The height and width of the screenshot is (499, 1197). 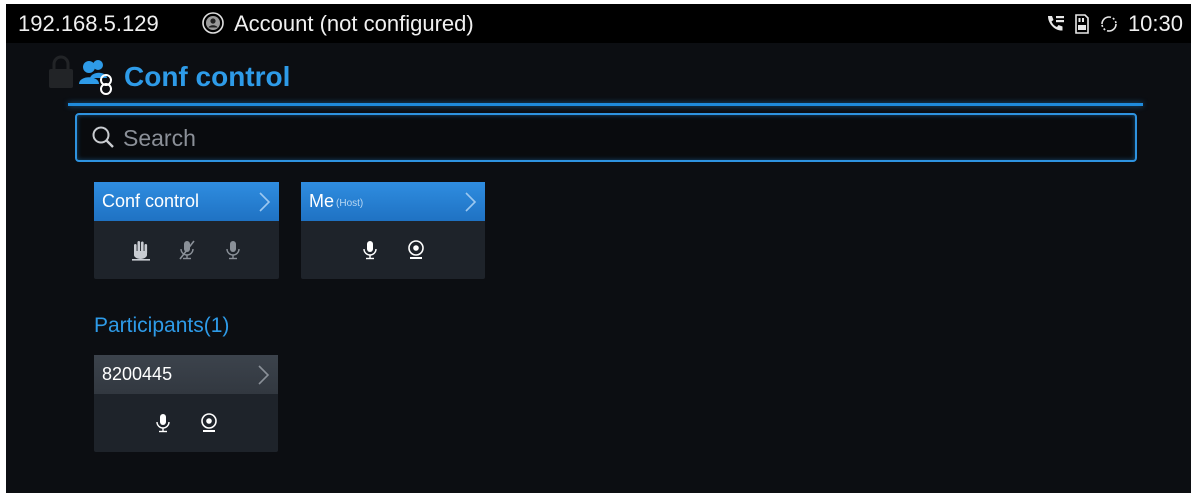 I want to click on conf-control-label: Conf control, so click(x=151, y=201).